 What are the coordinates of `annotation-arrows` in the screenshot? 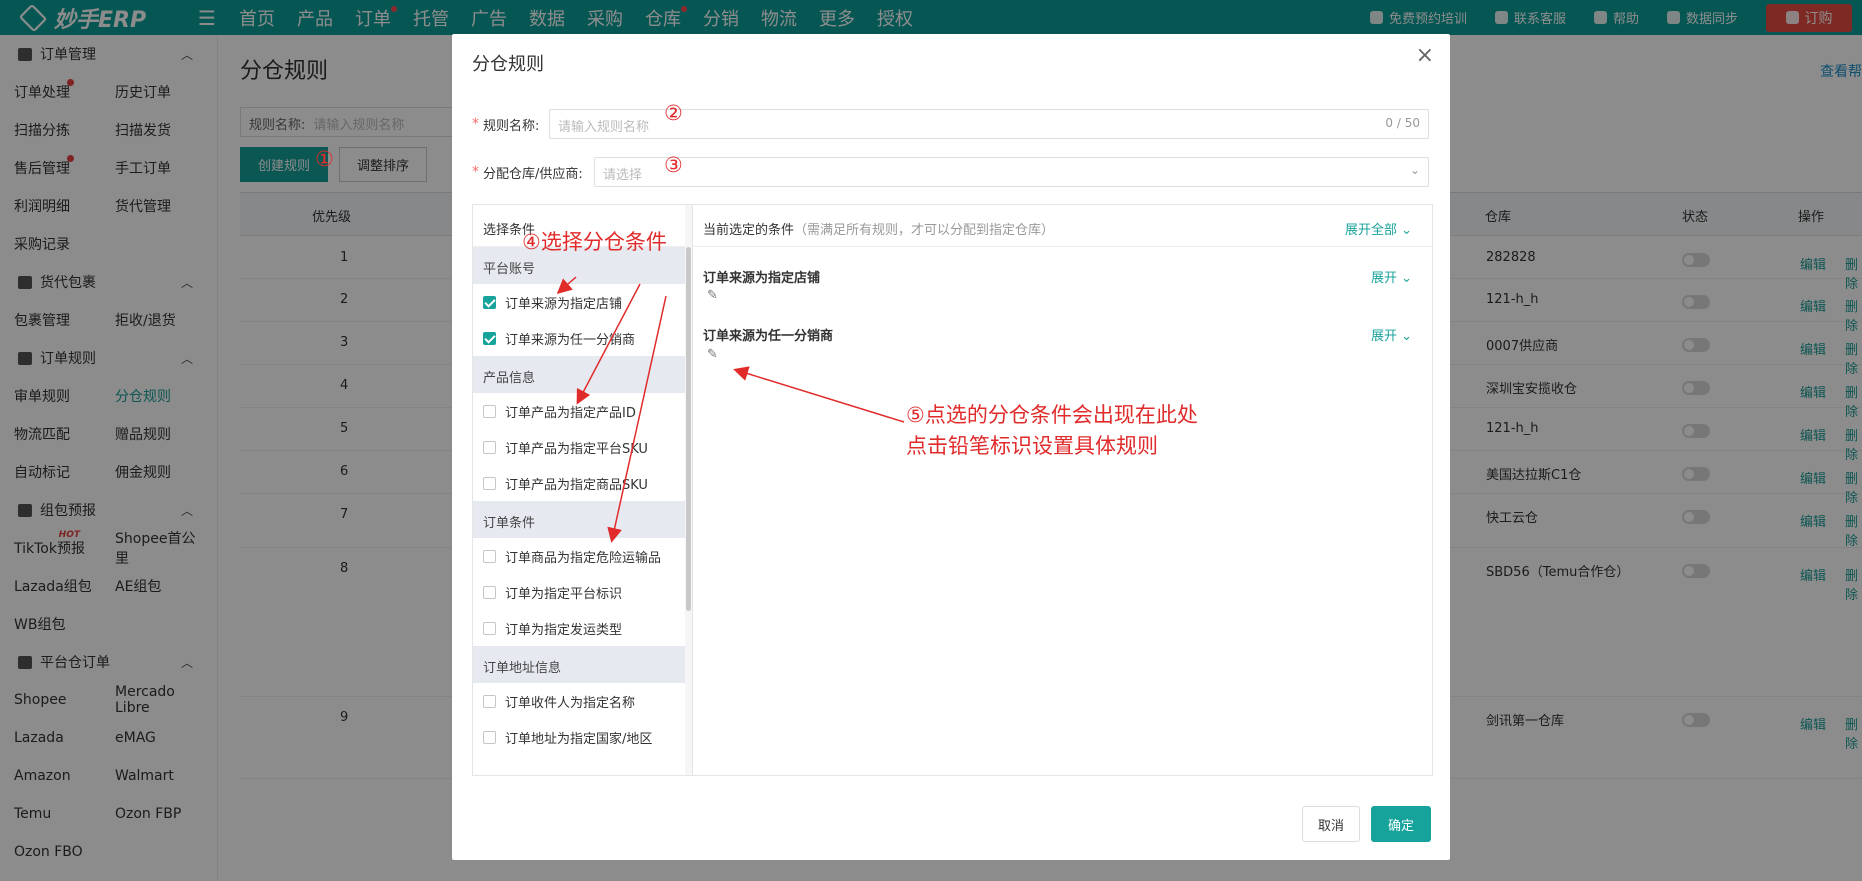 It's located at (730, 409).